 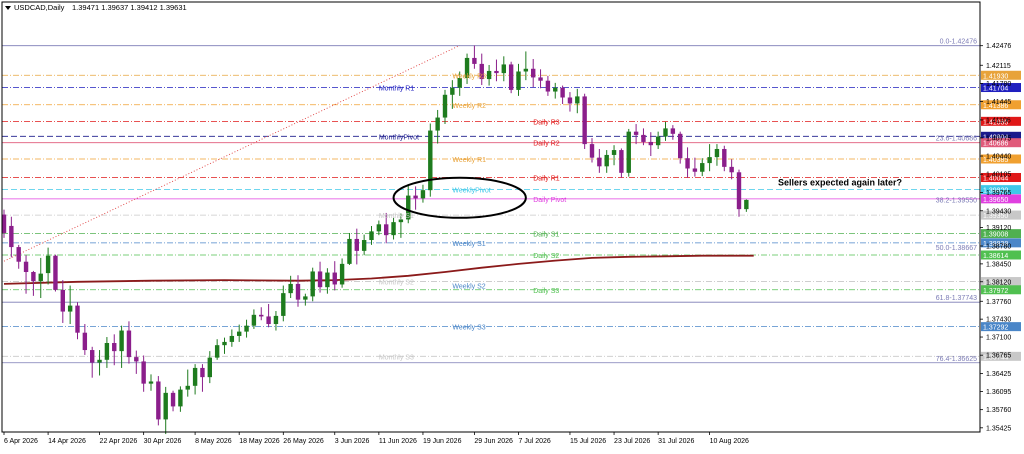 I want to click on x-tick-label: 7 Jul 2026, so click(x=535, y=441).